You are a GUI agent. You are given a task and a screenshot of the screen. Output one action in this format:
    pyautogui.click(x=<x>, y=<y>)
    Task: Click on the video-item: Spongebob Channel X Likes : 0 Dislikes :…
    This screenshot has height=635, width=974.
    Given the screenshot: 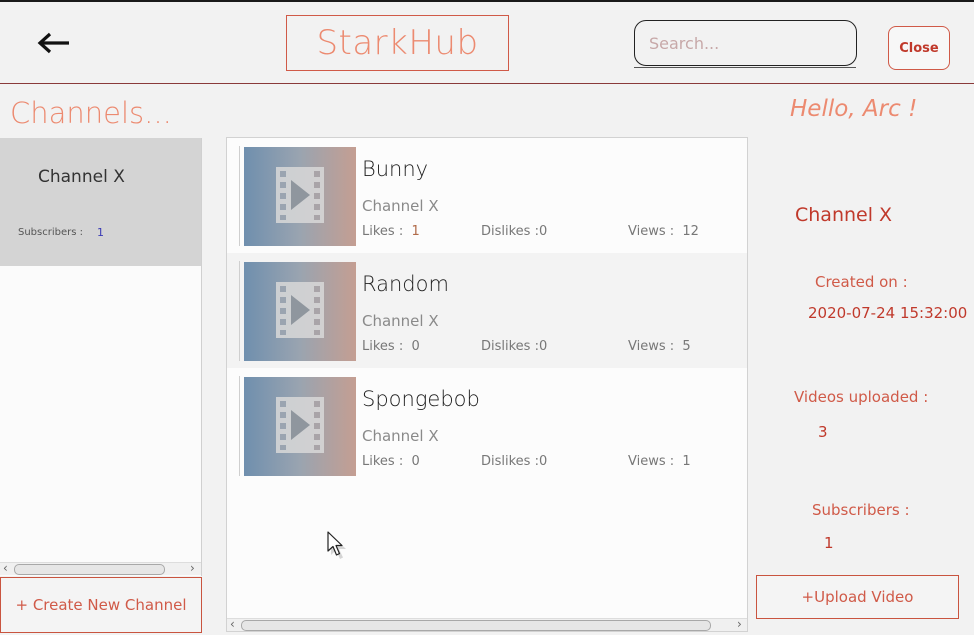 What is the action you would take?
    pyautogui.click(x=487, y=425)
    